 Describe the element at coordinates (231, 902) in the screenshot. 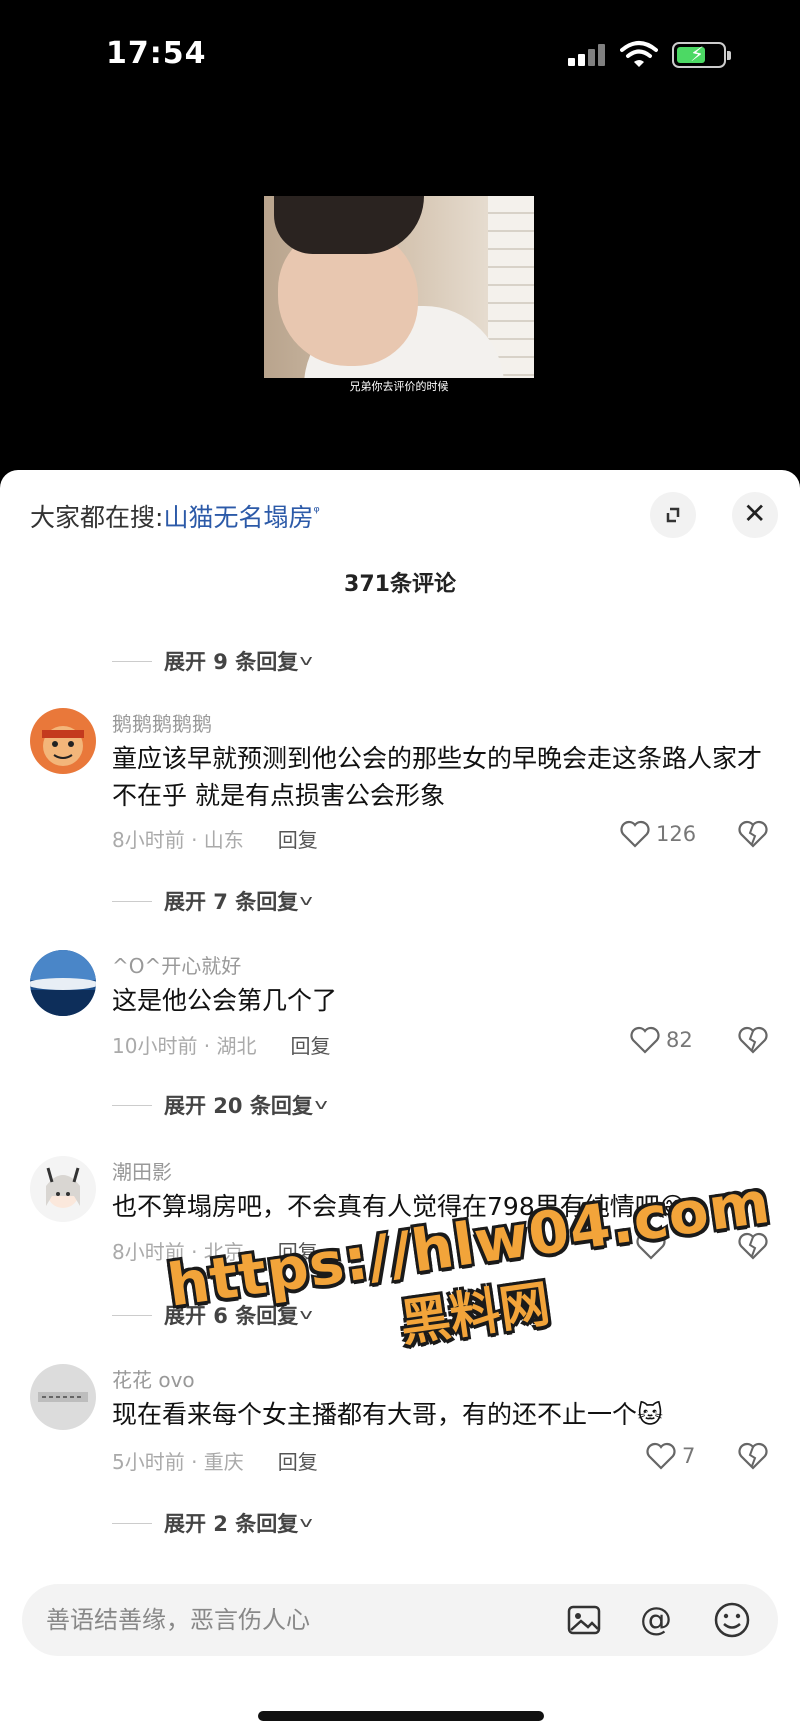

I see `expand-label: 展开 7 条回复` at that location.